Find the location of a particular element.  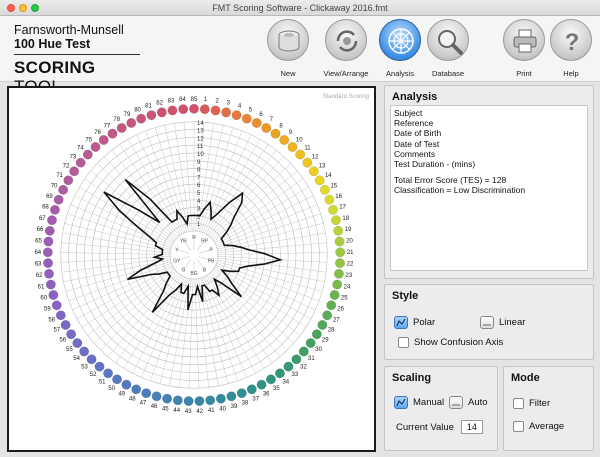

close-window-button is located at coordinates (11, 8).